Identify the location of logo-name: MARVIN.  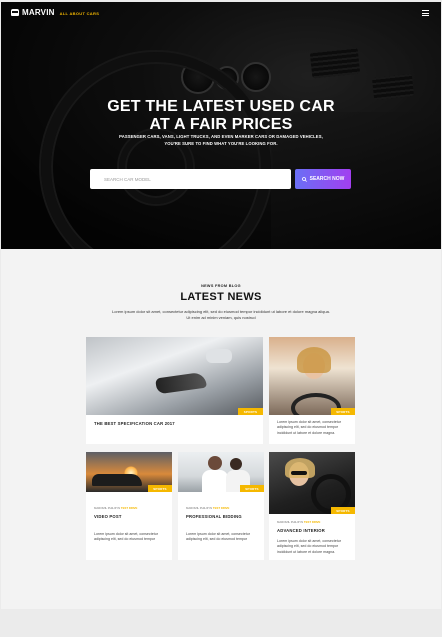
(38, 12).